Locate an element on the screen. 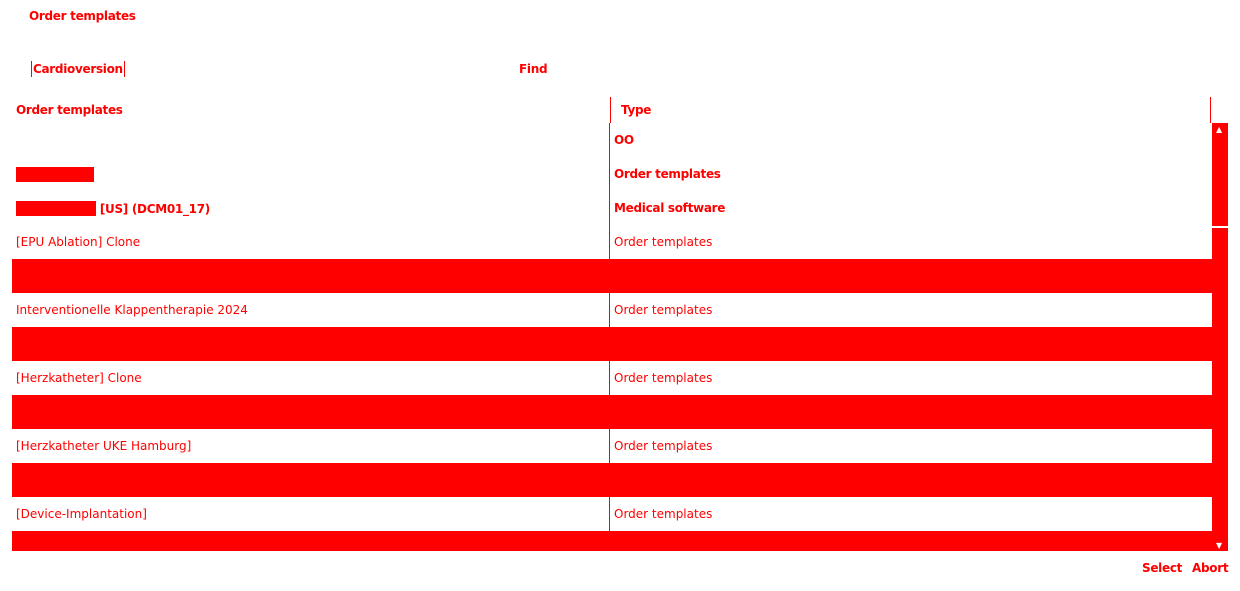 The height and width of the screenshot is (591, 1240). cell-type: OO is located at coordinates (911, 140).